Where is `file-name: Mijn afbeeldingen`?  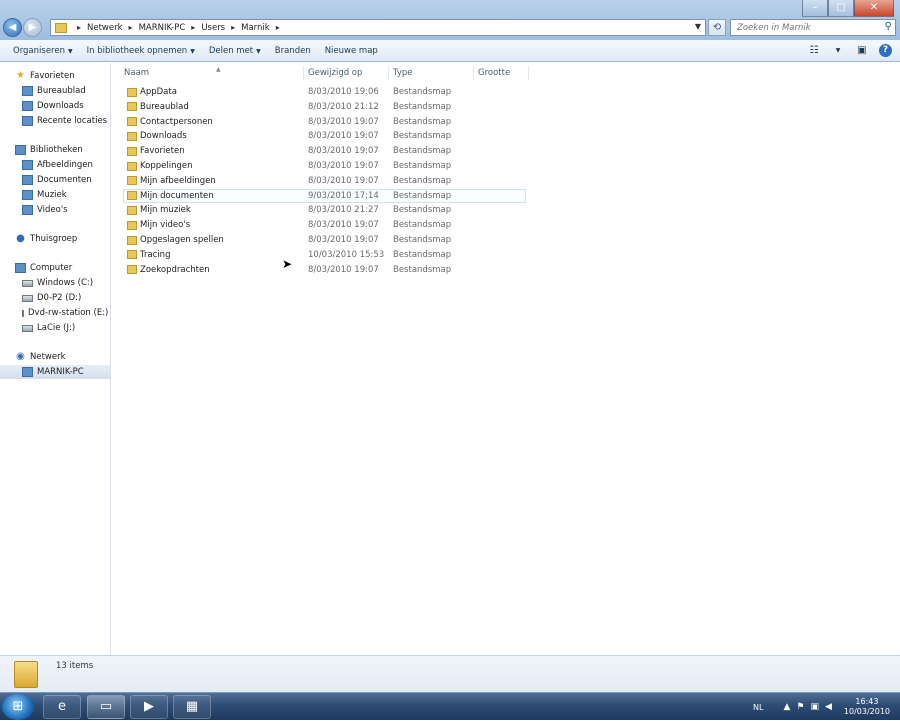
file-name: Mijn afbeeldingen is located at coordinates (178, 180).